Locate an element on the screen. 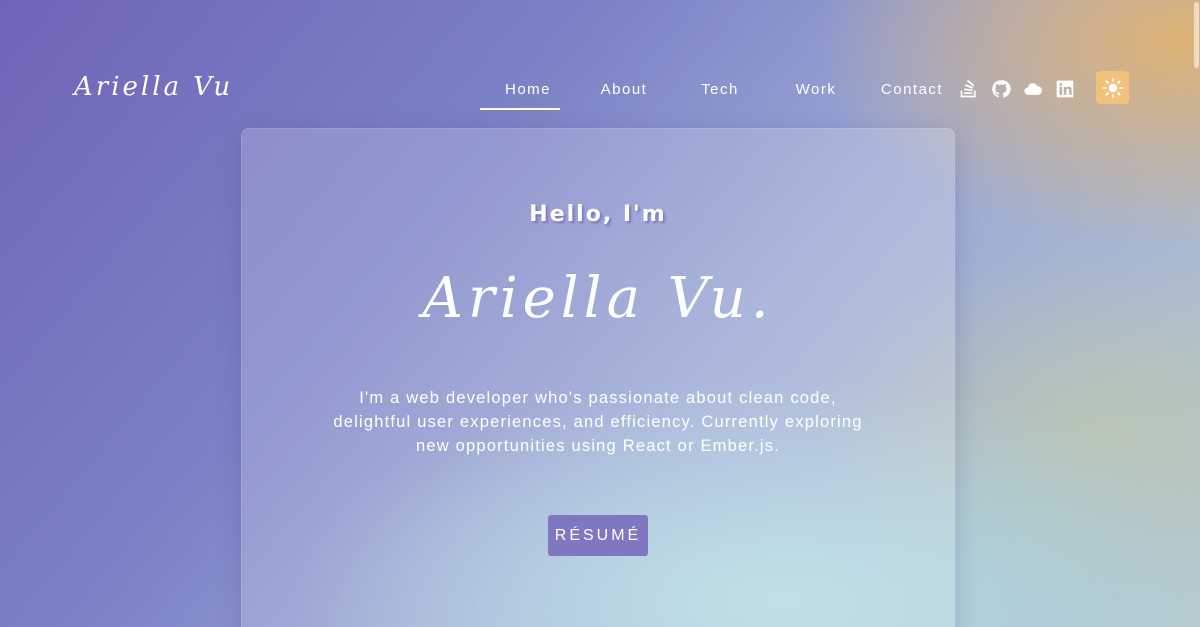 The height and width of the screenshot is (627, 1200). nav-tech: Tech is located at coordinates (720, 90).